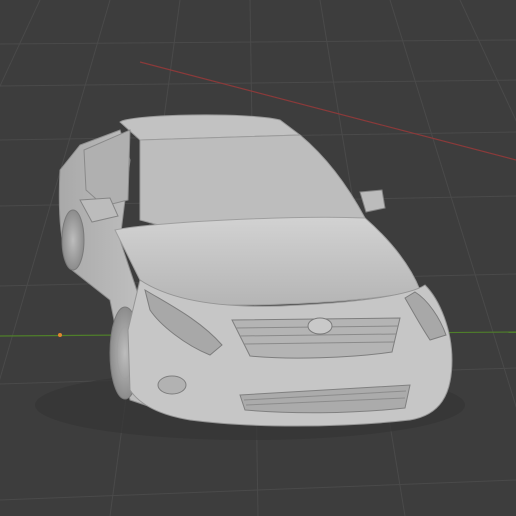  What do you see at coordinates (73, 240) in the screenshot?
I see `rear-wheel` at bounding box center [73, 240].